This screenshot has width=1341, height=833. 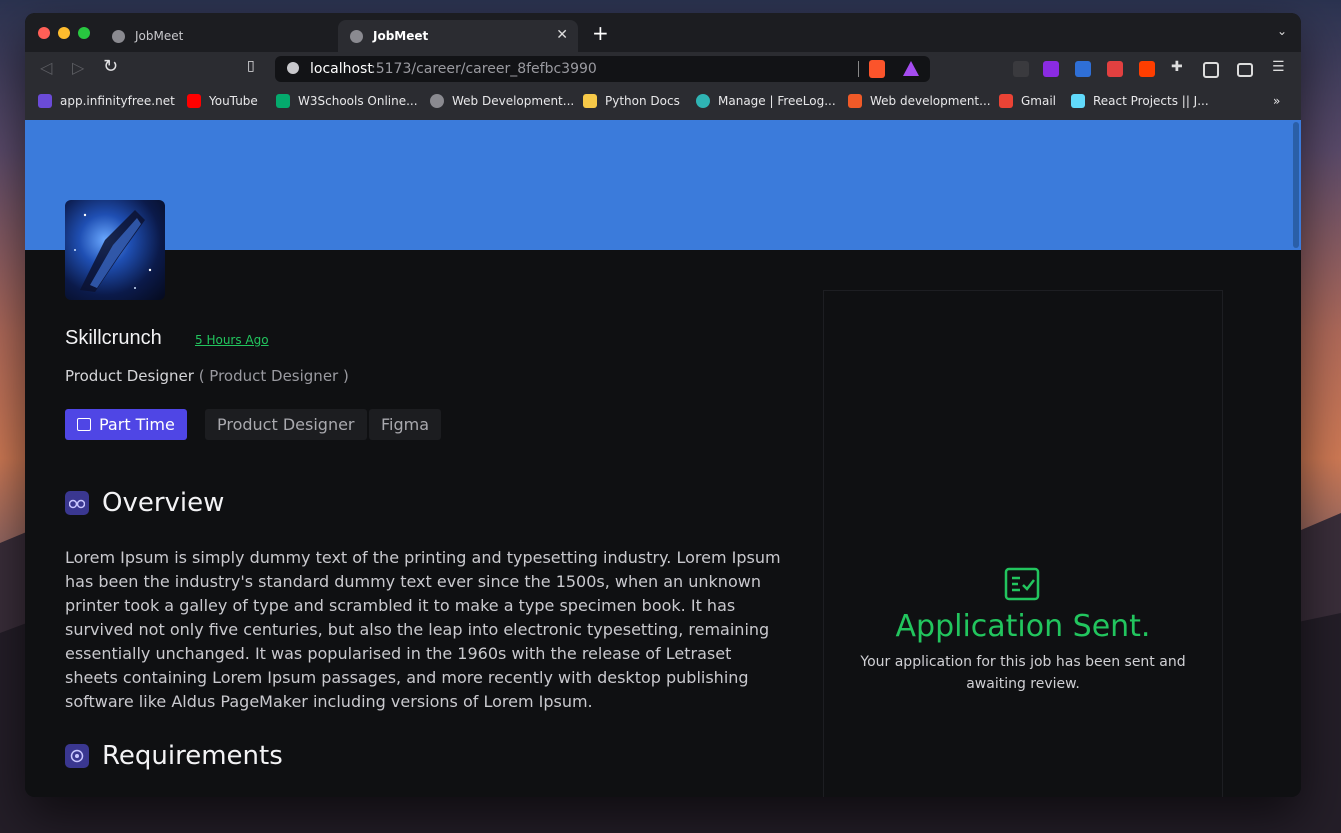 I want to click on minimize-window-button, so click(x=64, y=33).